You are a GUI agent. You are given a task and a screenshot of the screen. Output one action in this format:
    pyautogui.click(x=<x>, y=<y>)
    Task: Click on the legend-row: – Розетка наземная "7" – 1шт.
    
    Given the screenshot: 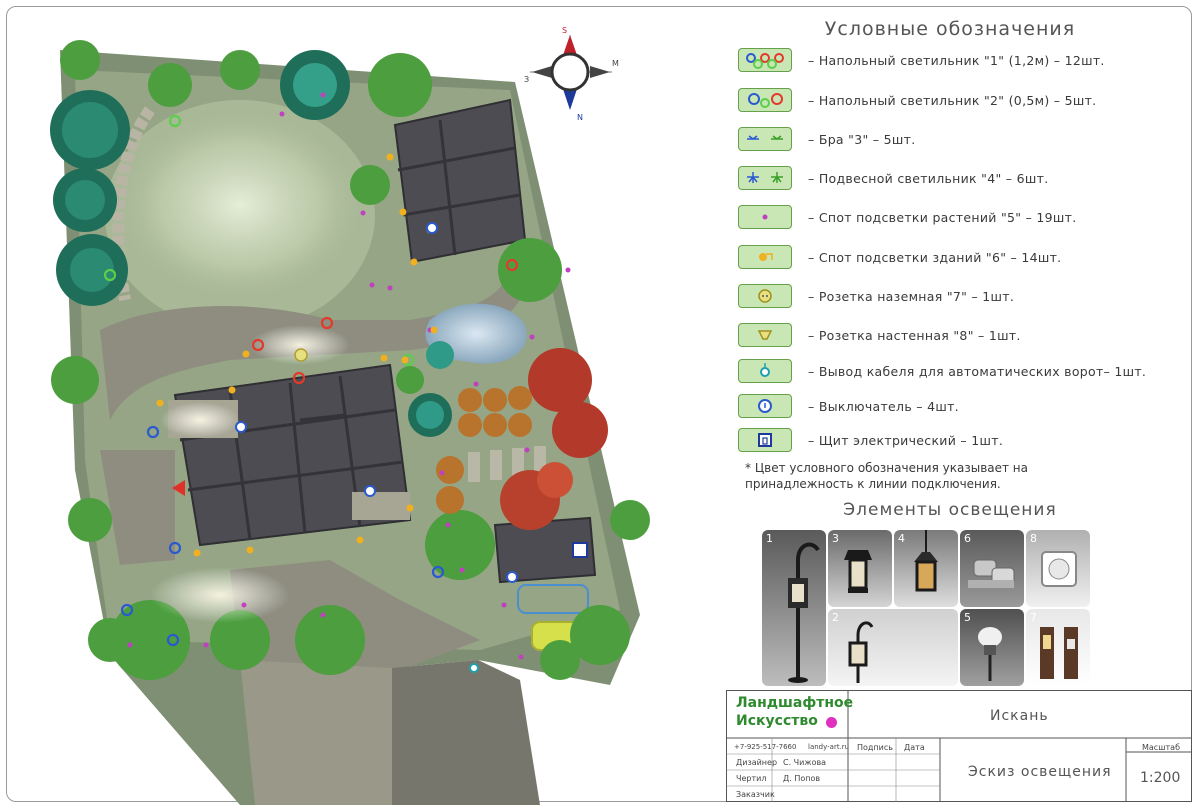 What is the action you would take?
    pyautogui.click(x=876, y=296)
    